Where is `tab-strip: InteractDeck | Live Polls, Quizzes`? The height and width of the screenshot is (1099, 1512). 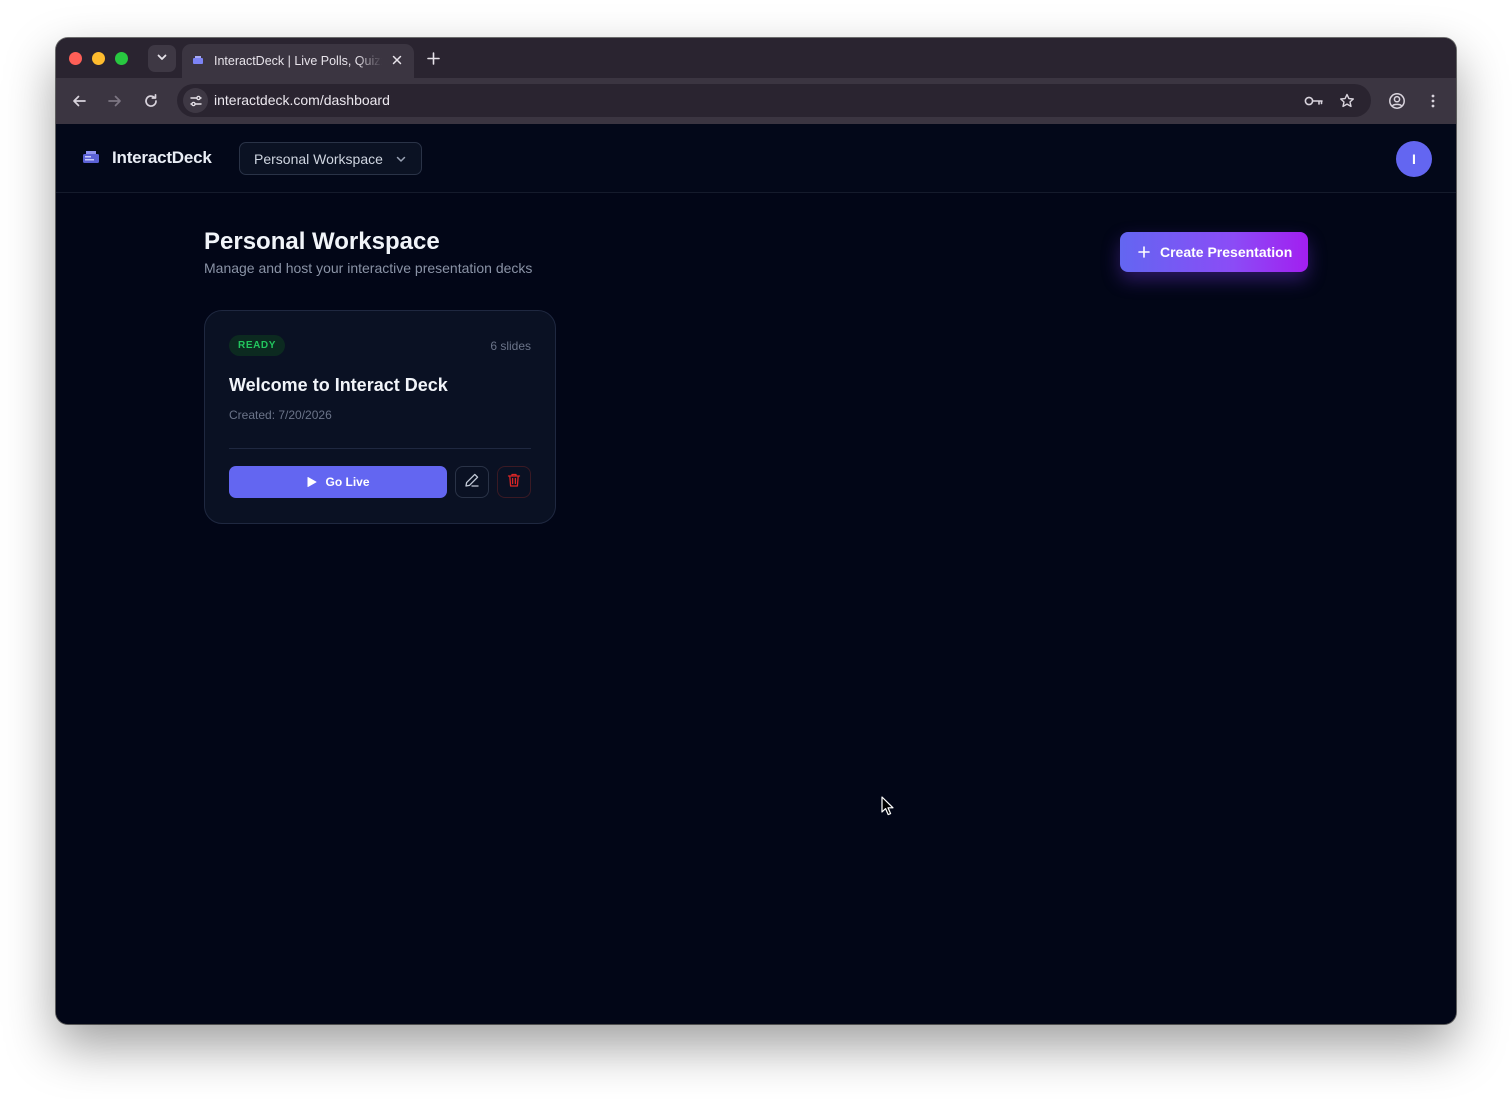
tab-strip: InteractDeck | Live Polls, Quizzes is located at coordinates (756, 58).